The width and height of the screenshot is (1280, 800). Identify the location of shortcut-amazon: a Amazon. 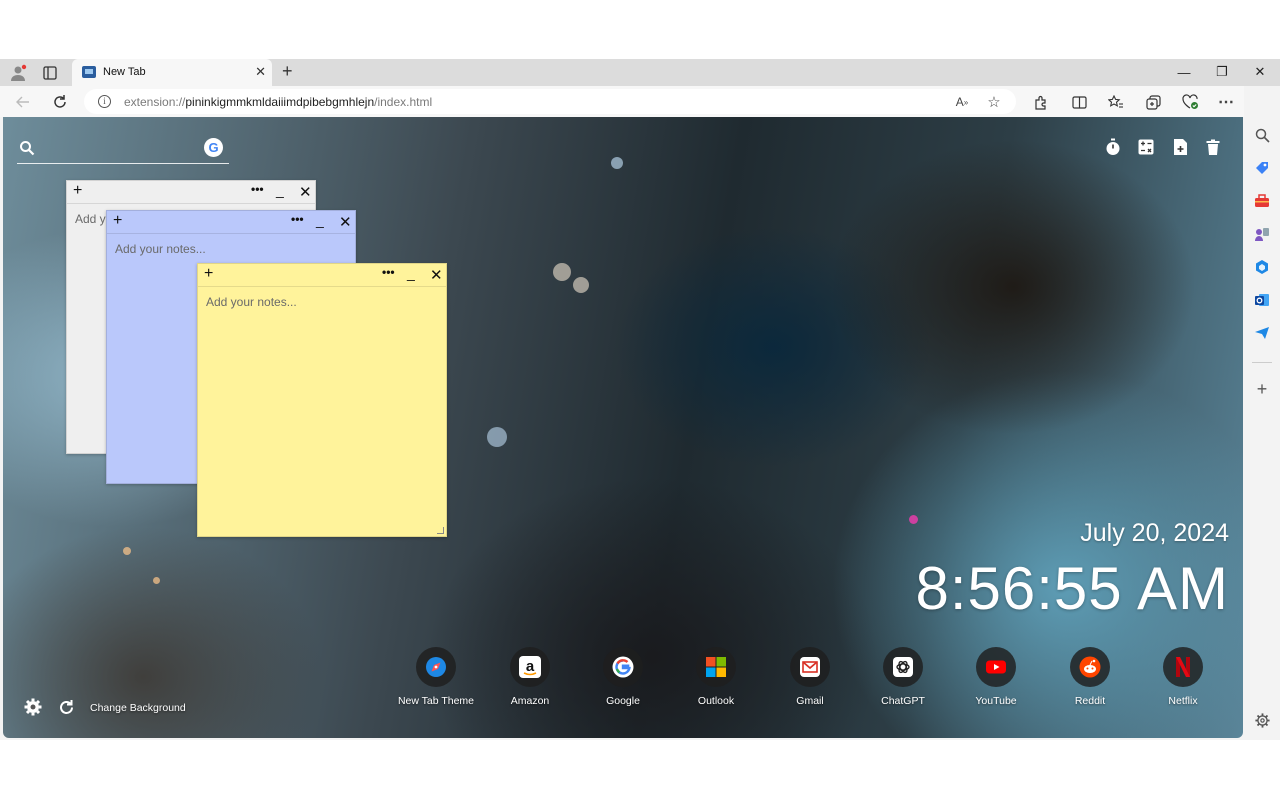
(530, 677).